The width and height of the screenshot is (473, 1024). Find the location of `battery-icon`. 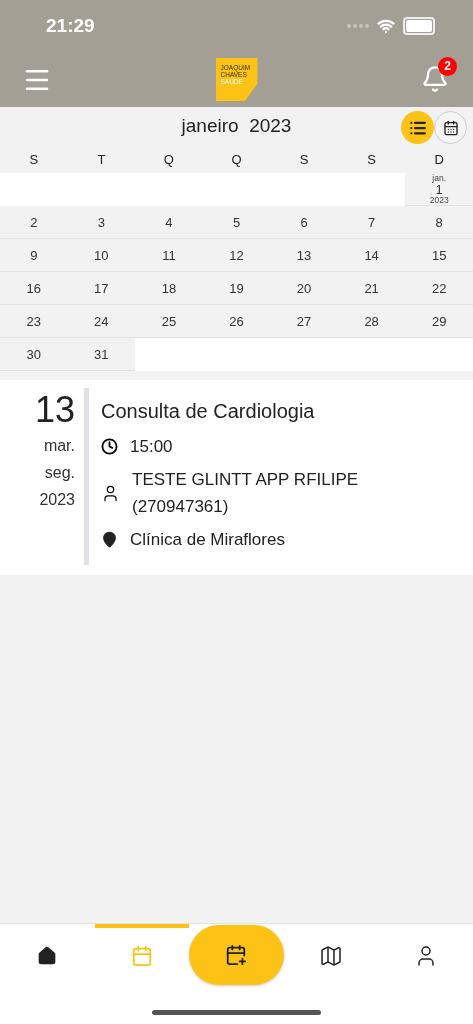

battery-icon is located at coordinates (419, 26).